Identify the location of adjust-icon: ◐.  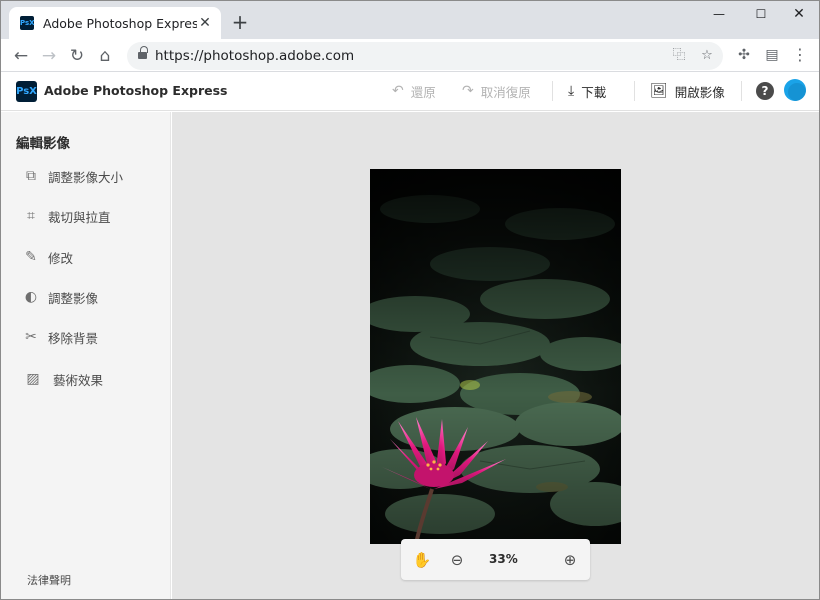
(31, 297).